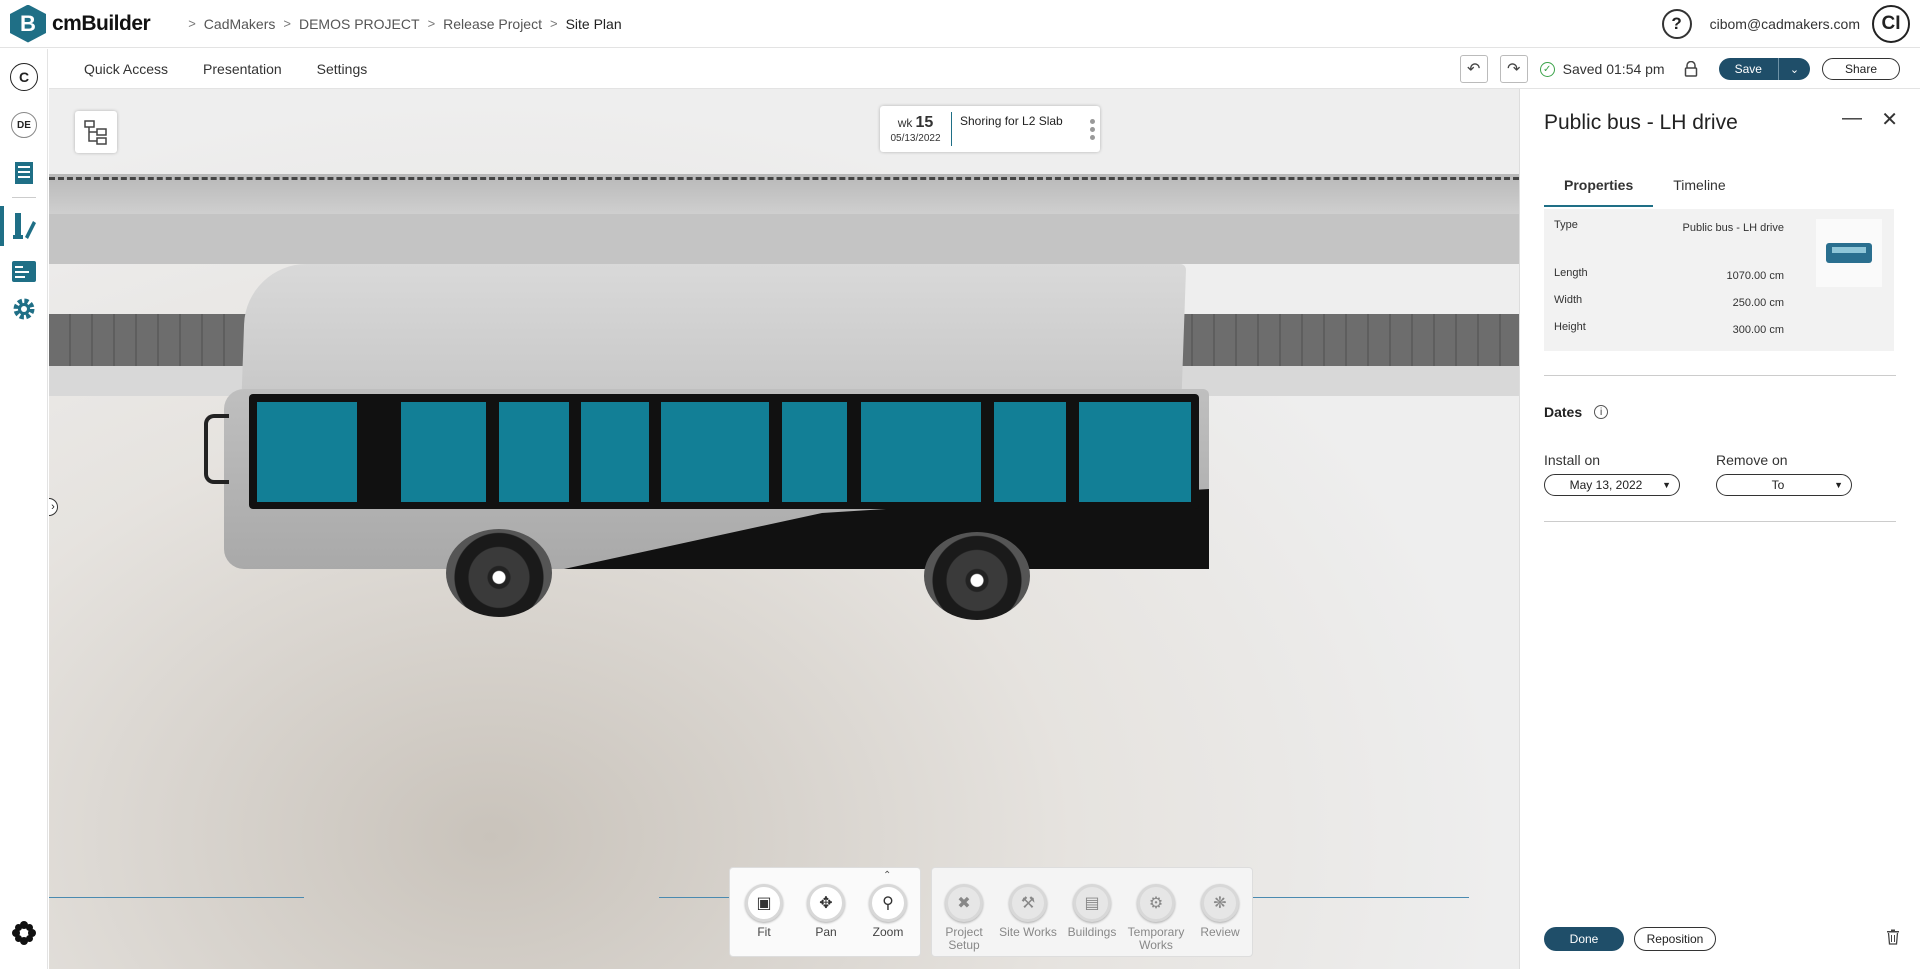 Image resolution: width=1920 pixels, height=969 pixels. Describe the element at coordinates (1641, 122) in the screenshot. I see `panel-title: Public bus - LH drive` at that location.